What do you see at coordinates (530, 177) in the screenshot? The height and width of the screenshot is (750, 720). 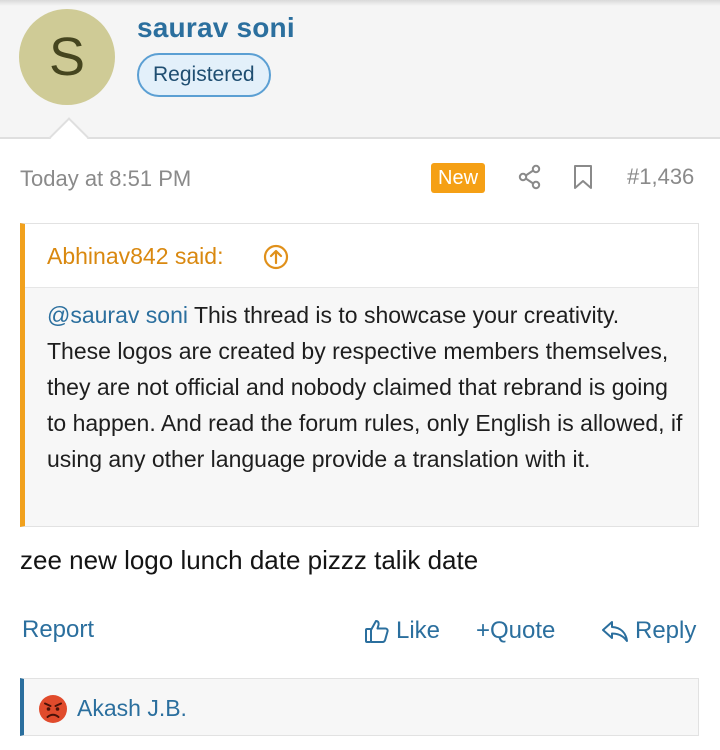 I see `share-icon` at bounding box center [530, 177].